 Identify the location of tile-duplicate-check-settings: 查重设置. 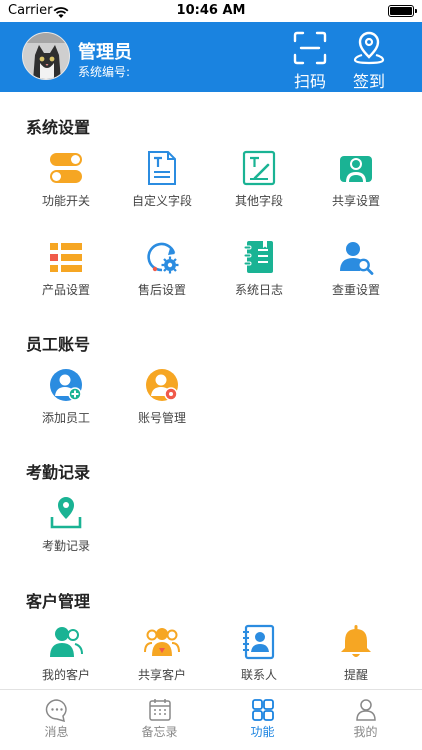
(356, 274).